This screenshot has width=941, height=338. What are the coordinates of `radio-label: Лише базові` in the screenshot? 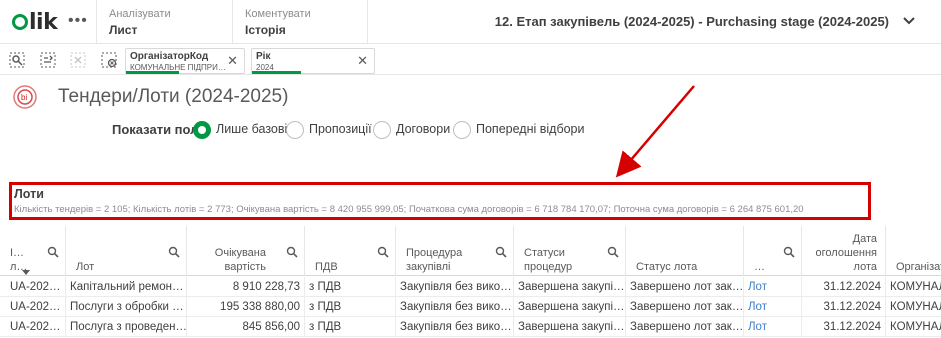 It's located at (252, 129).